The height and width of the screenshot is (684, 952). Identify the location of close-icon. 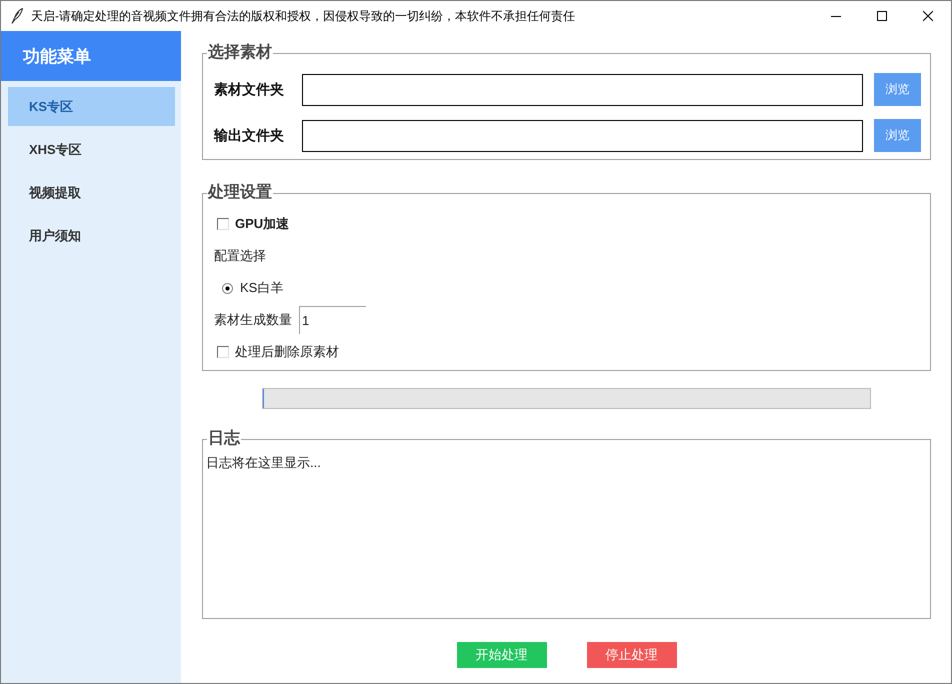
(928, 16).